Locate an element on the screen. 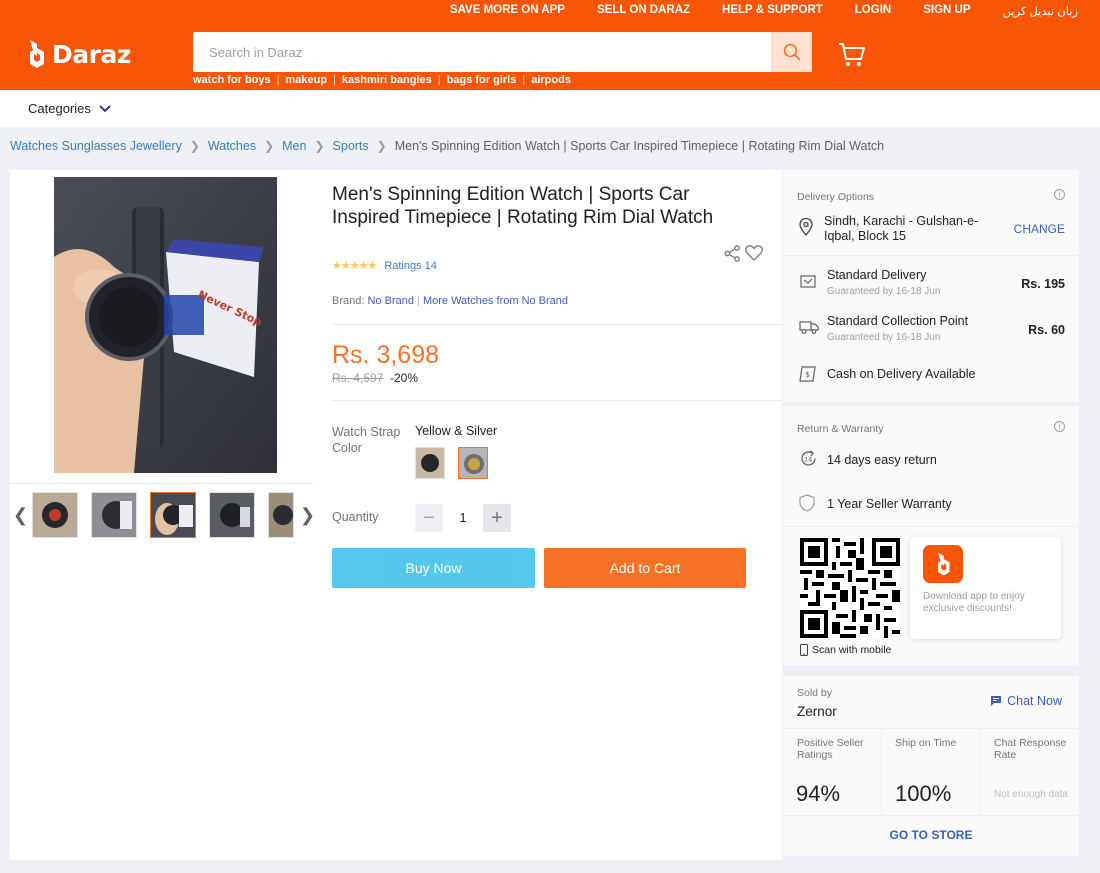 Image resolution: width=1100 pixels, height=873 pixels. seller-metric: Positive Seller Ratings 94% is located at coordinates (832, 772).